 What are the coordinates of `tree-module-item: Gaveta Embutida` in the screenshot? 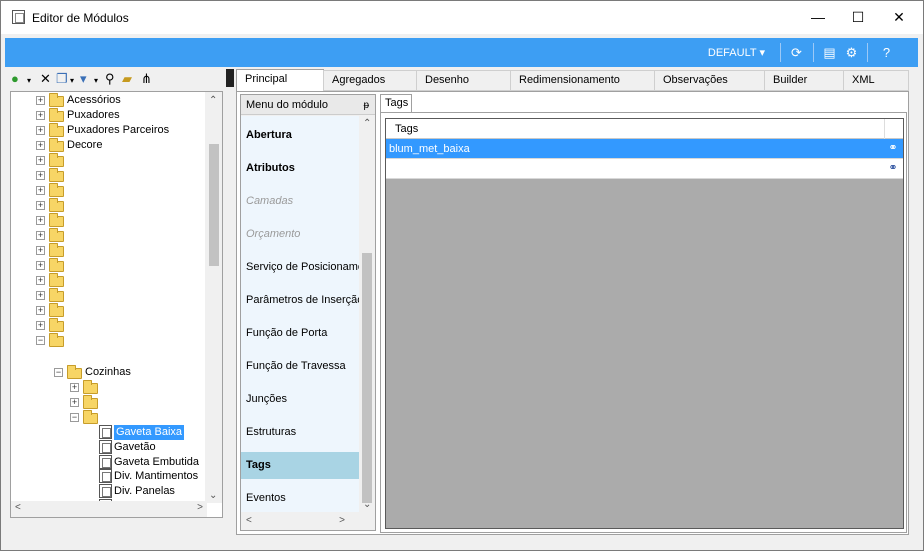 It's located at (109, 462).